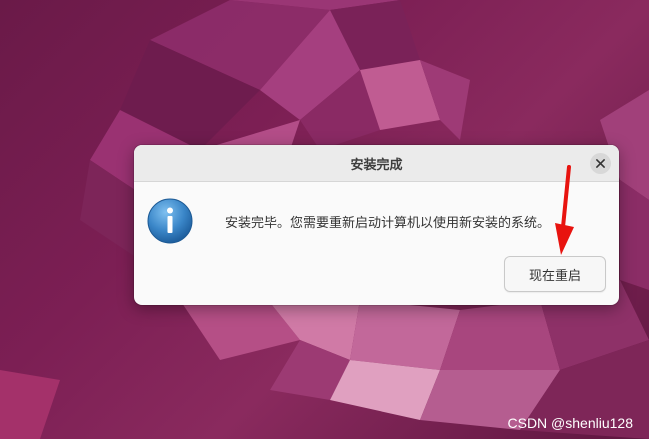 This screenshot has width=649, height=439. What do you see at coordinates (570, 423) in the screenshot?
I see `csdn-watermark: CSDN @shenliu128` at bounding box center [570, 423].